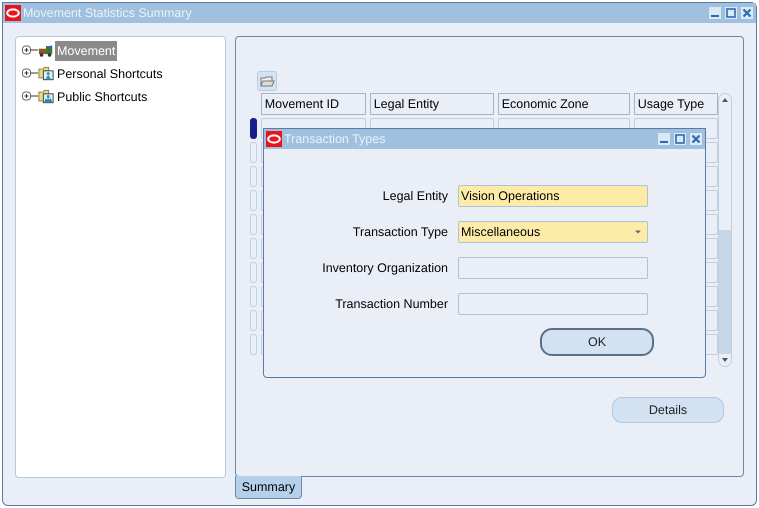  I want to click on window-title: Movement Statistics Summary, so click(108, 13).